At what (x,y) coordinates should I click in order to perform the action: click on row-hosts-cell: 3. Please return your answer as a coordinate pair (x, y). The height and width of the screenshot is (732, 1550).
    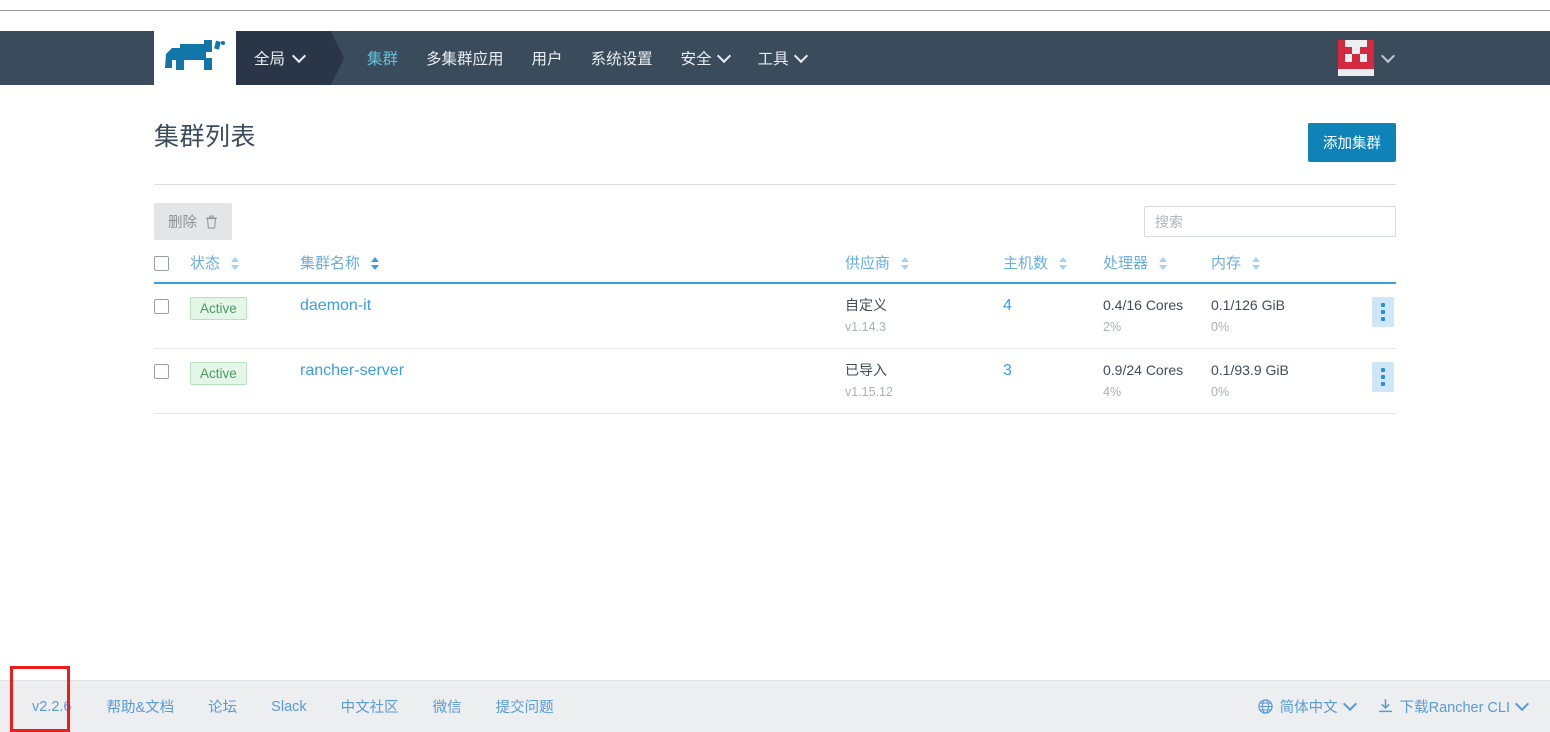
    Looking at the image, I should click on (1053, 381).